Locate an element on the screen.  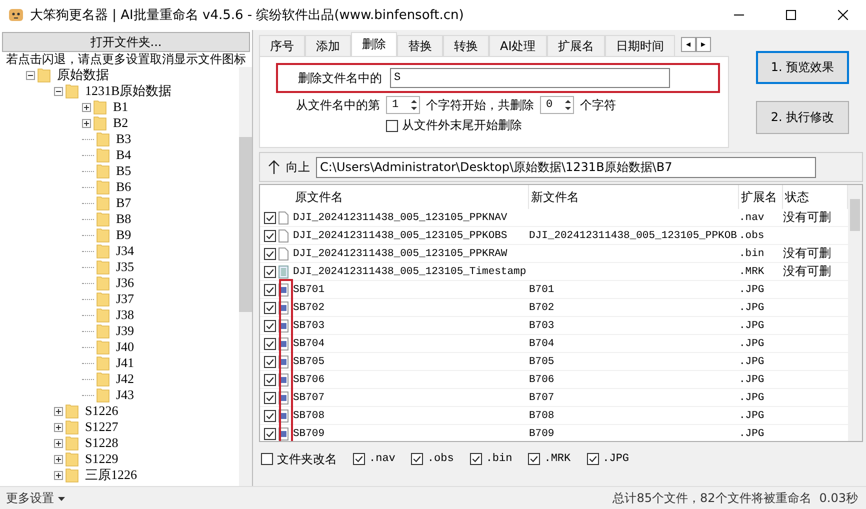
start-position-spinner: 1 is located at coordinates (403, 105).